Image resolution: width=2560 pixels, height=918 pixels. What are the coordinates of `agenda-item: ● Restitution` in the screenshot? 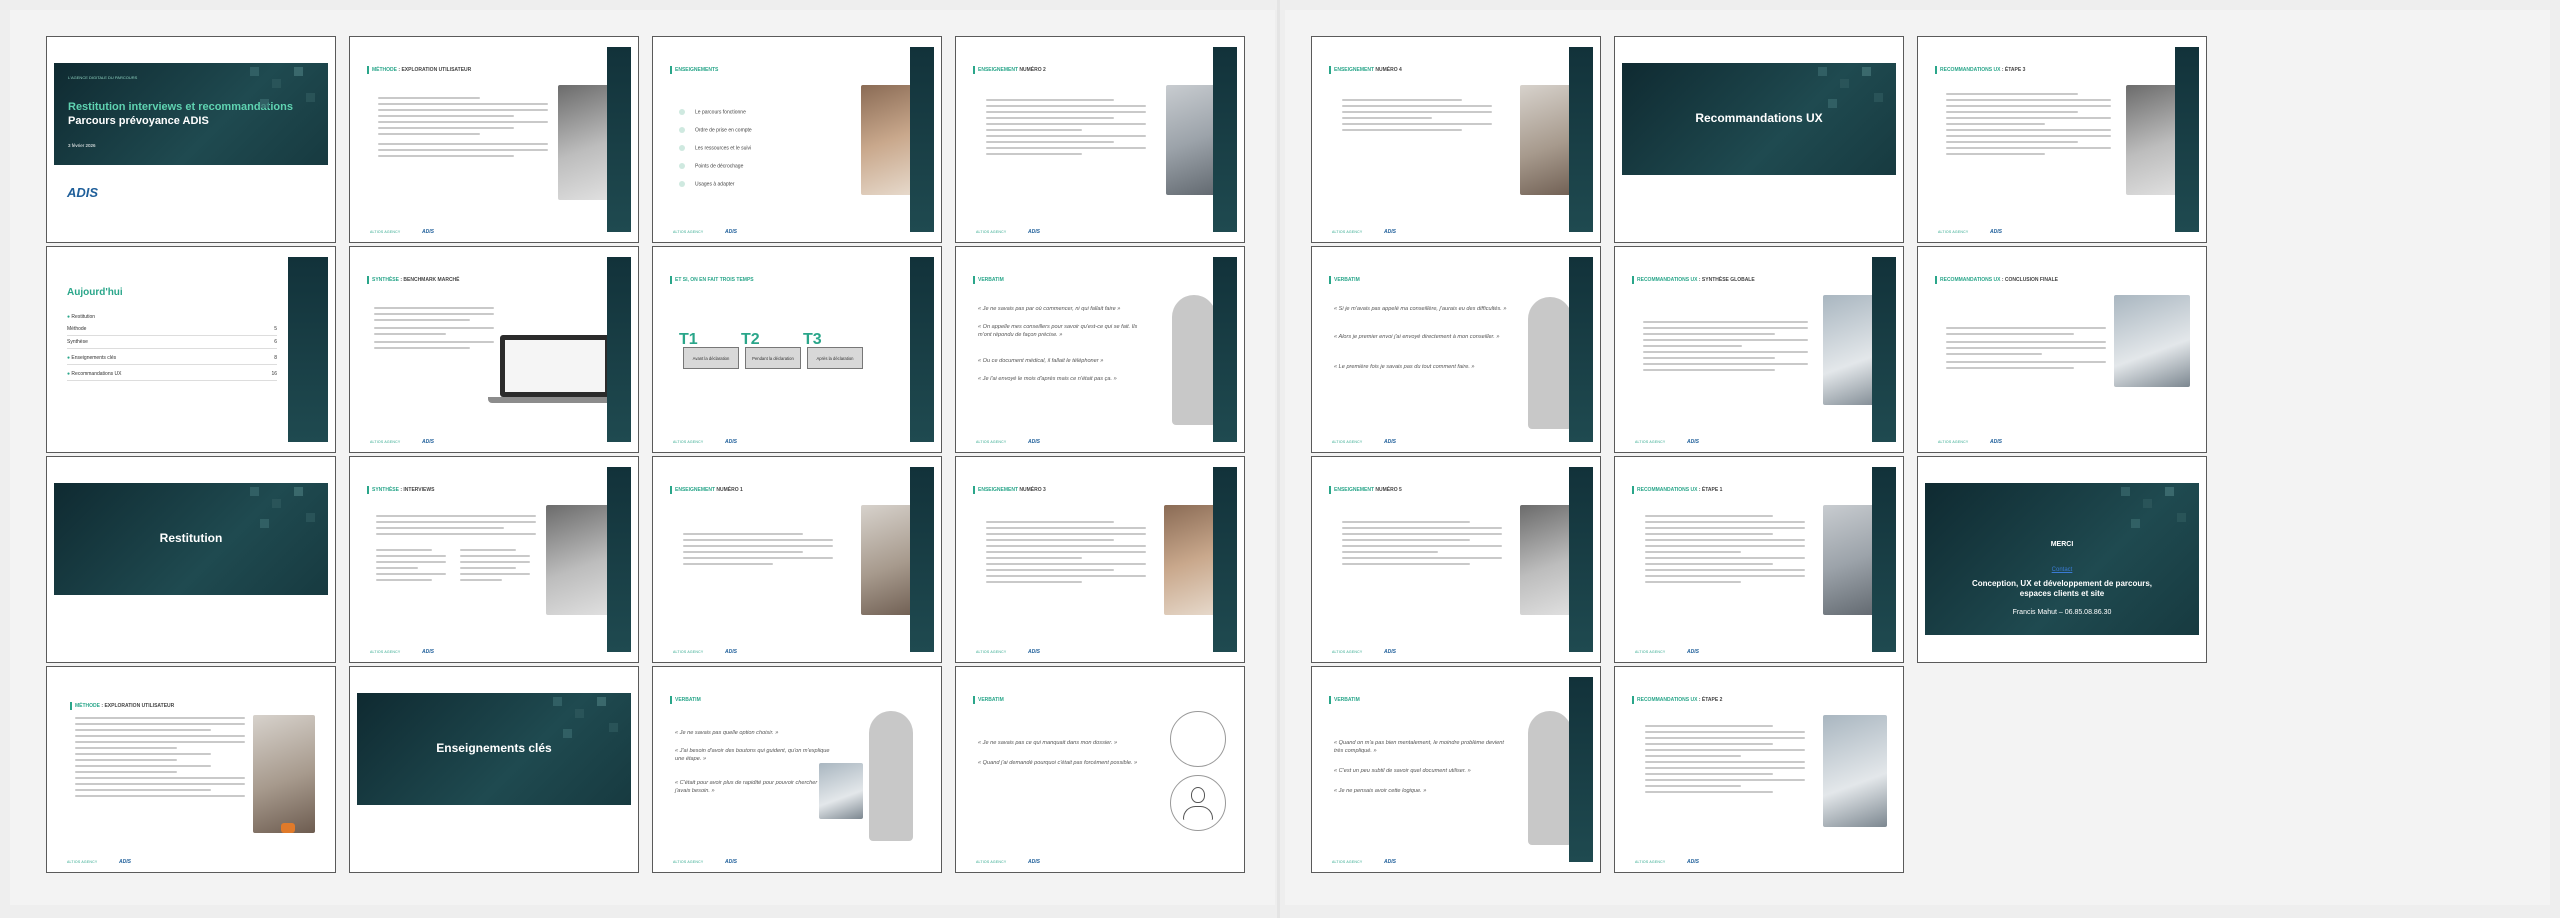 It's located at (81, 317).